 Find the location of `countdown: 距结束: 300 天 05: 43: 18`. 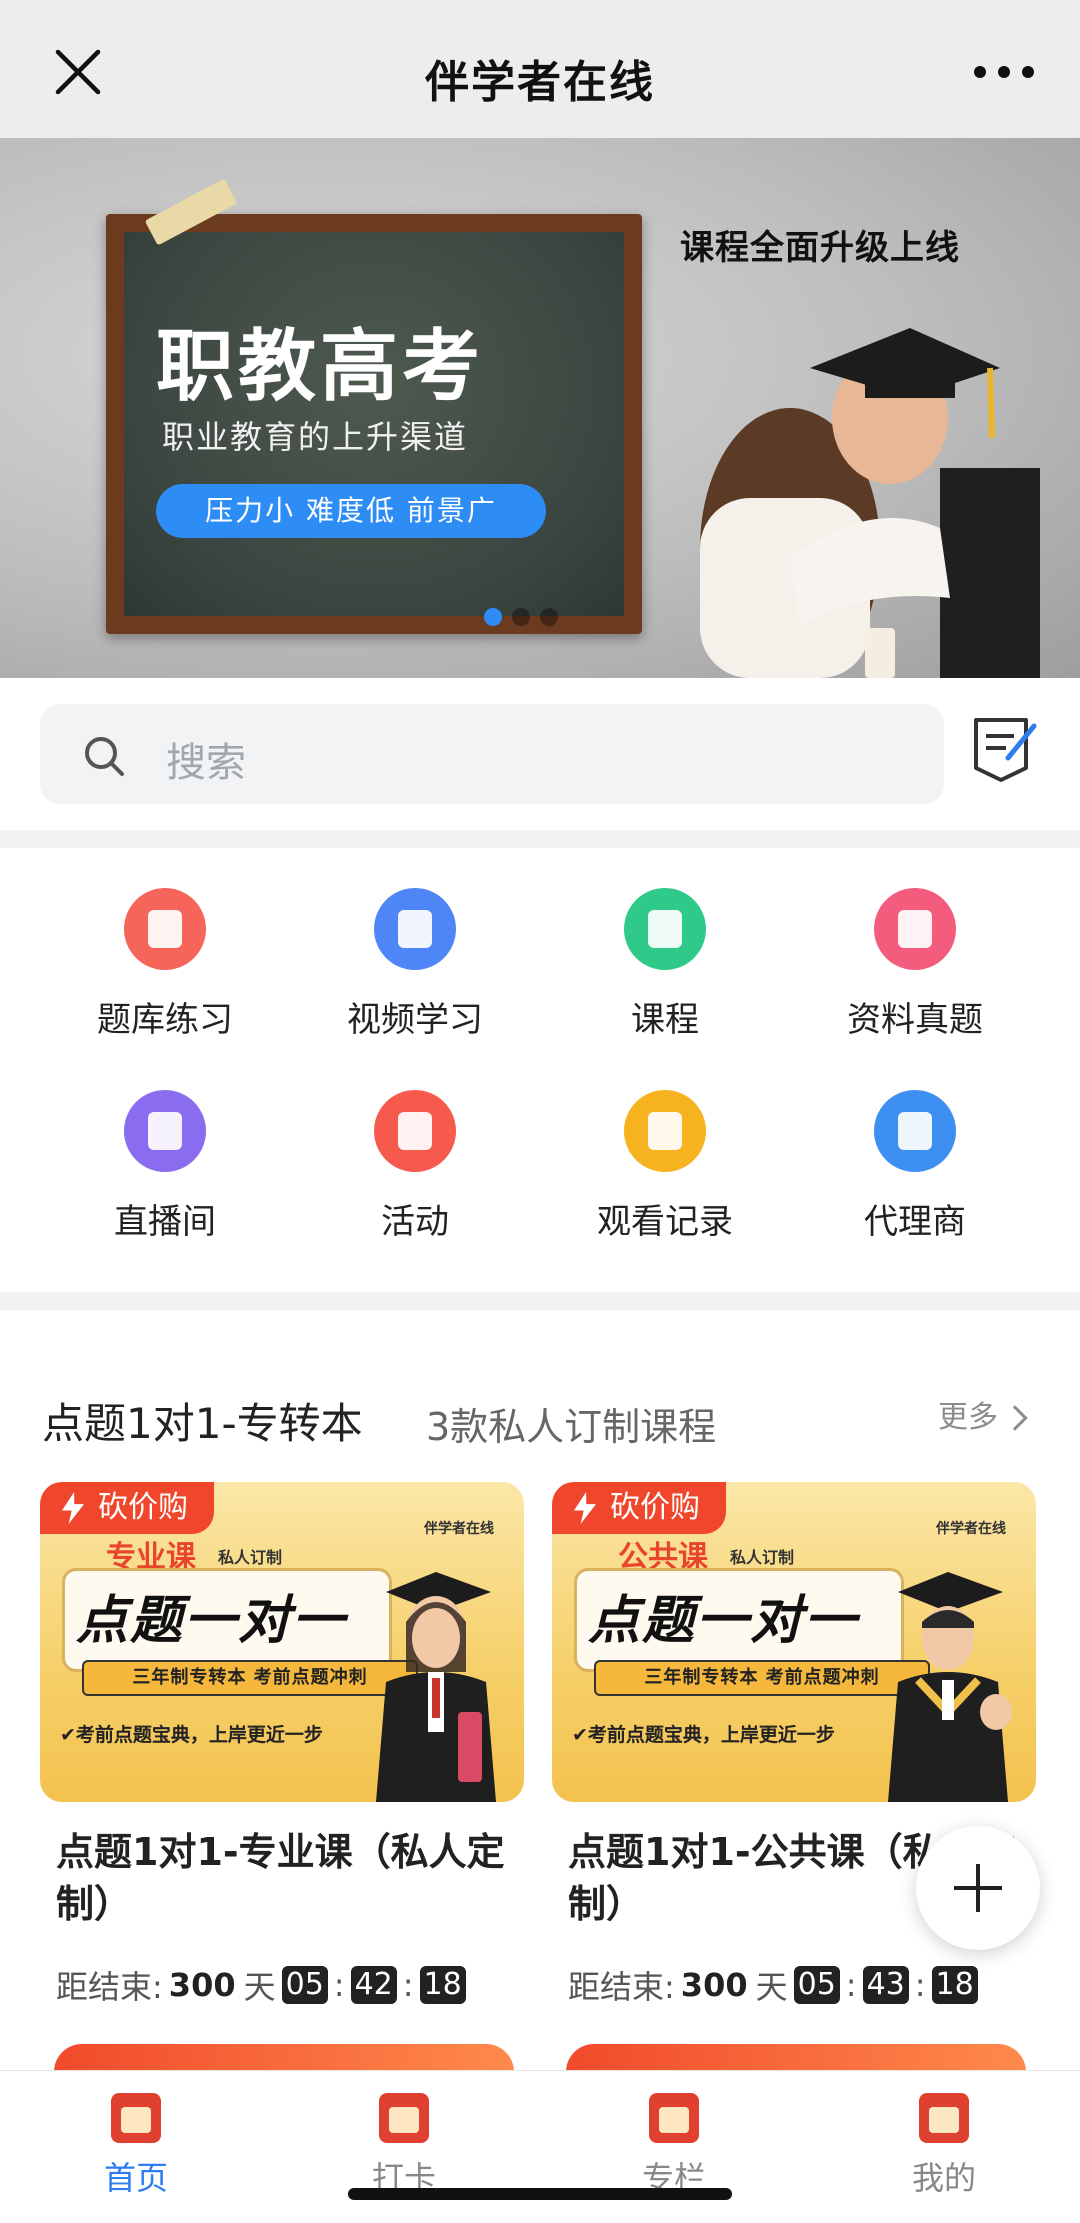

countdown: 距结束: 300 天 05: 43: 18 is located at coordinates (776, 1985).